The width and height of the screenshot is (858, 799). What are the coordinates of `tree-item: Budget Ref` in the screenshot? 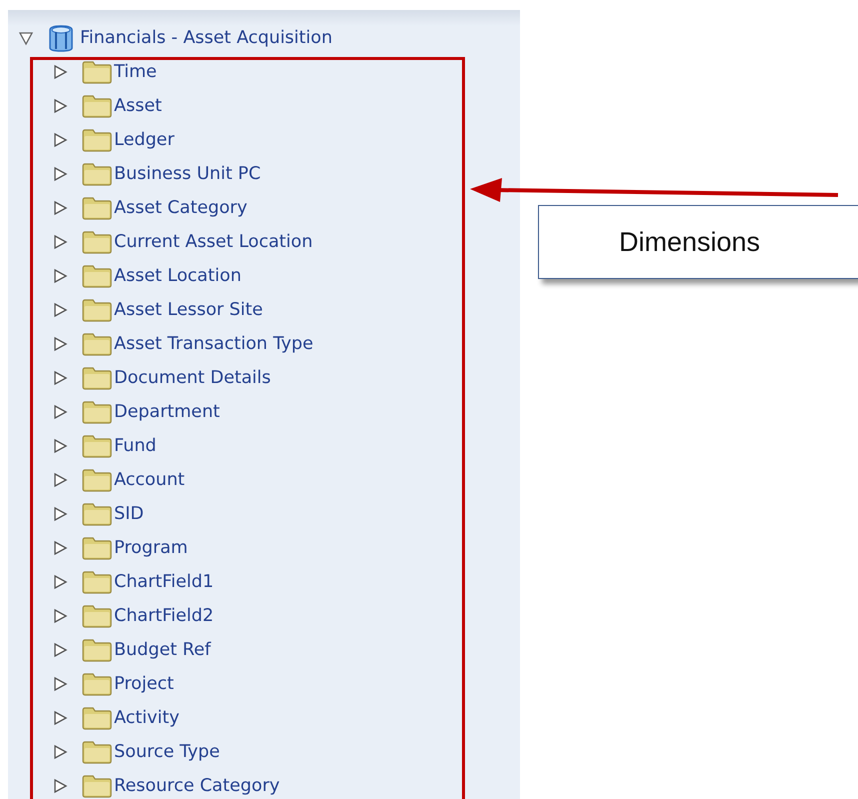 It's located at (162, 650).